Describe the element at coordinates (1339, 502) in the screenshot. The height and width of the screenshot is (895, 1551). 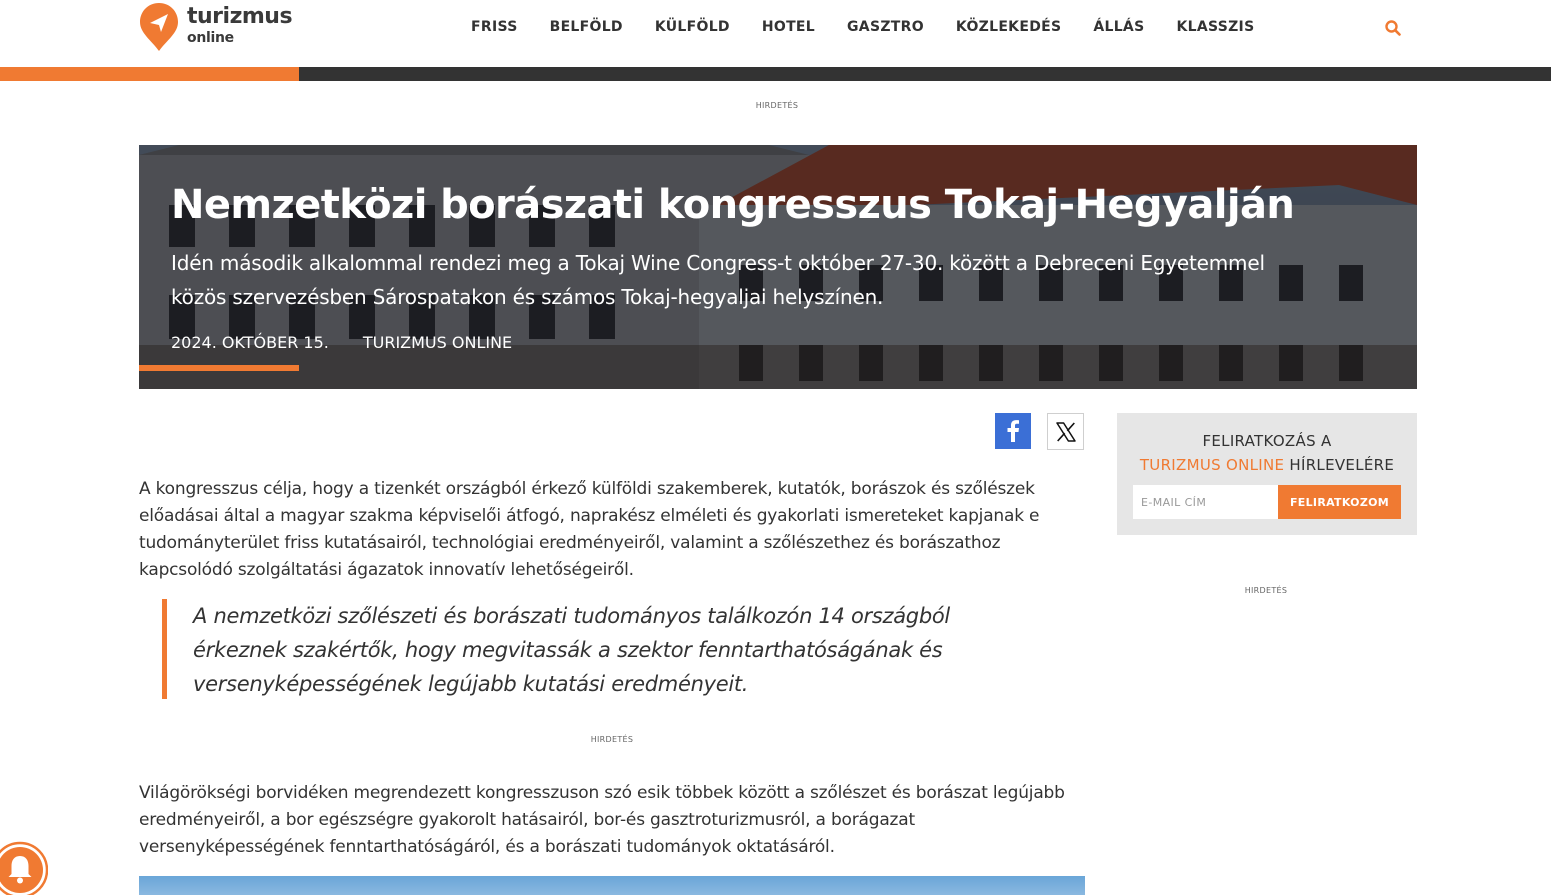
I see `newsletter-subscribe-button: FELIRATKOZOM` at that location.